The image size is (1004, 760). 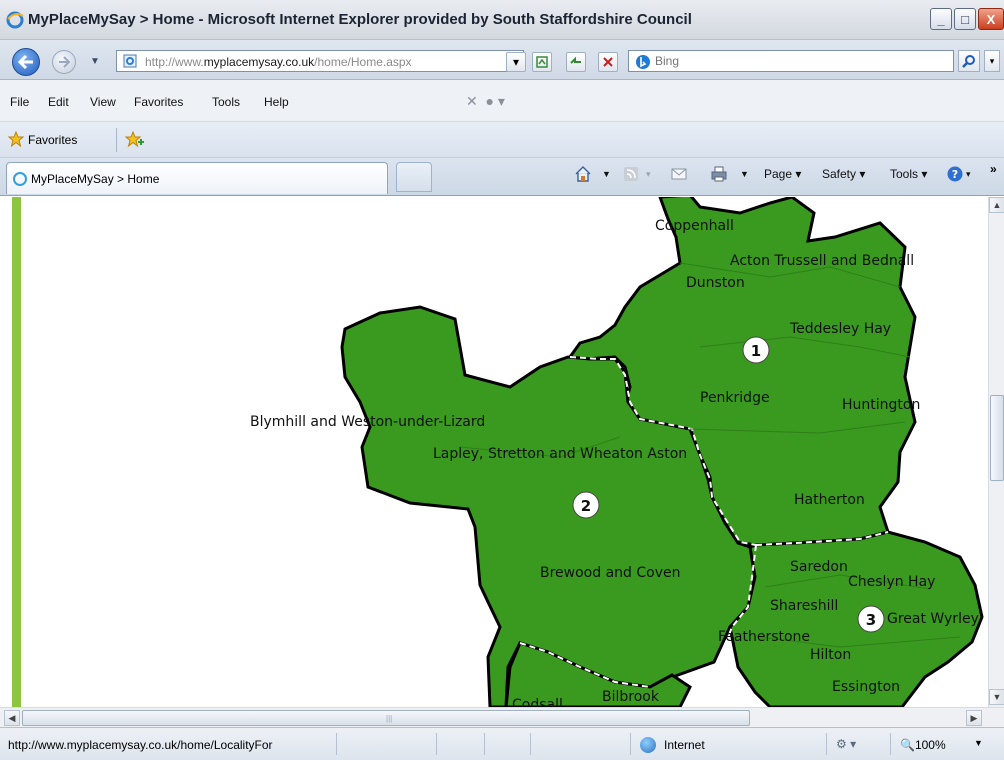 I want to click on label-essington: Essington, so click(x=866, y=687).